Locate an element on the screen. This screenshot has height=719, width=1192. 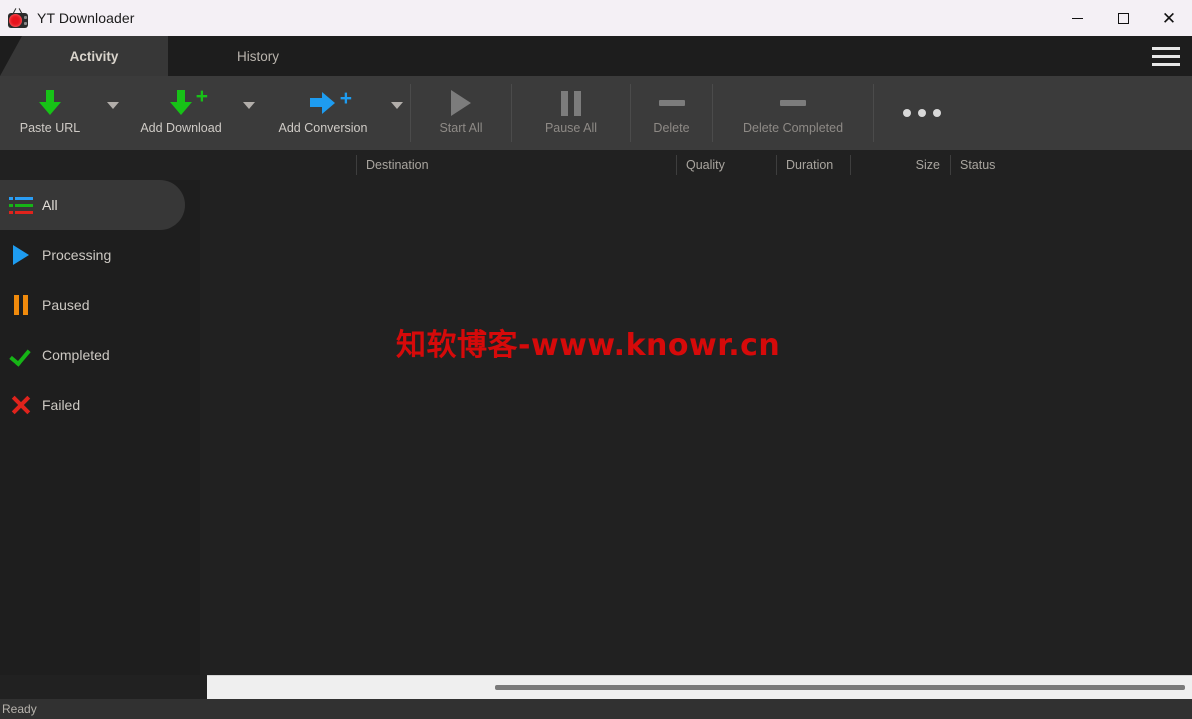
sidebar: All Processing Paused Completed Failed is located at coordinates (100, 427).